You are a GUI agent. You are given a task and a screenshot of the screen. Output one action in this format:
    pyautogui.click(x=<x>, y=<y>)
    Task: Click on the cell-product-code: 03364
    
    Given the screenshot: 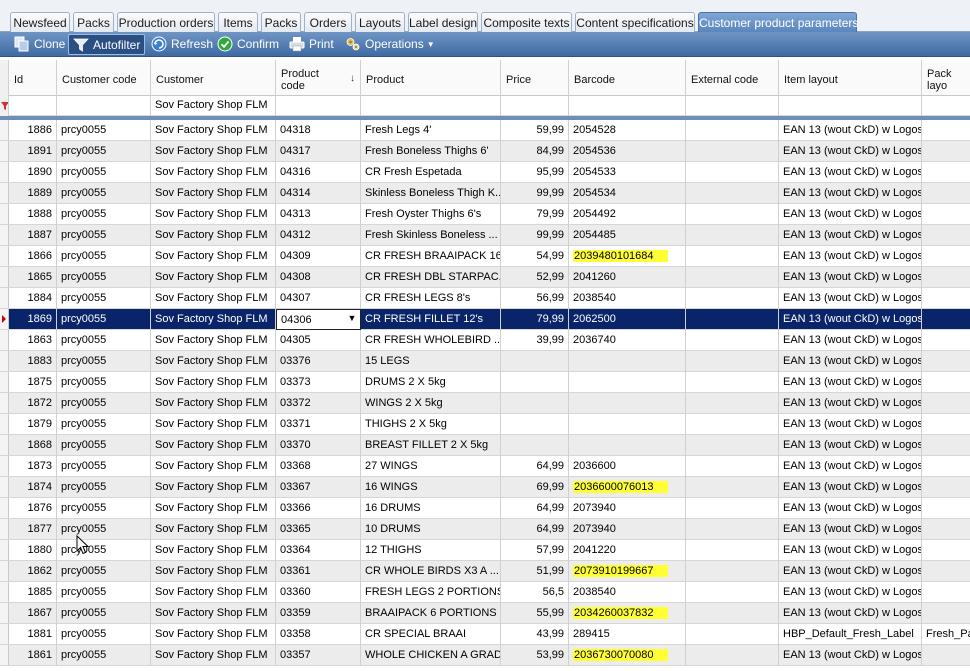 What is the action you would take?
    pyautogui.click(x=318, y=550)
    